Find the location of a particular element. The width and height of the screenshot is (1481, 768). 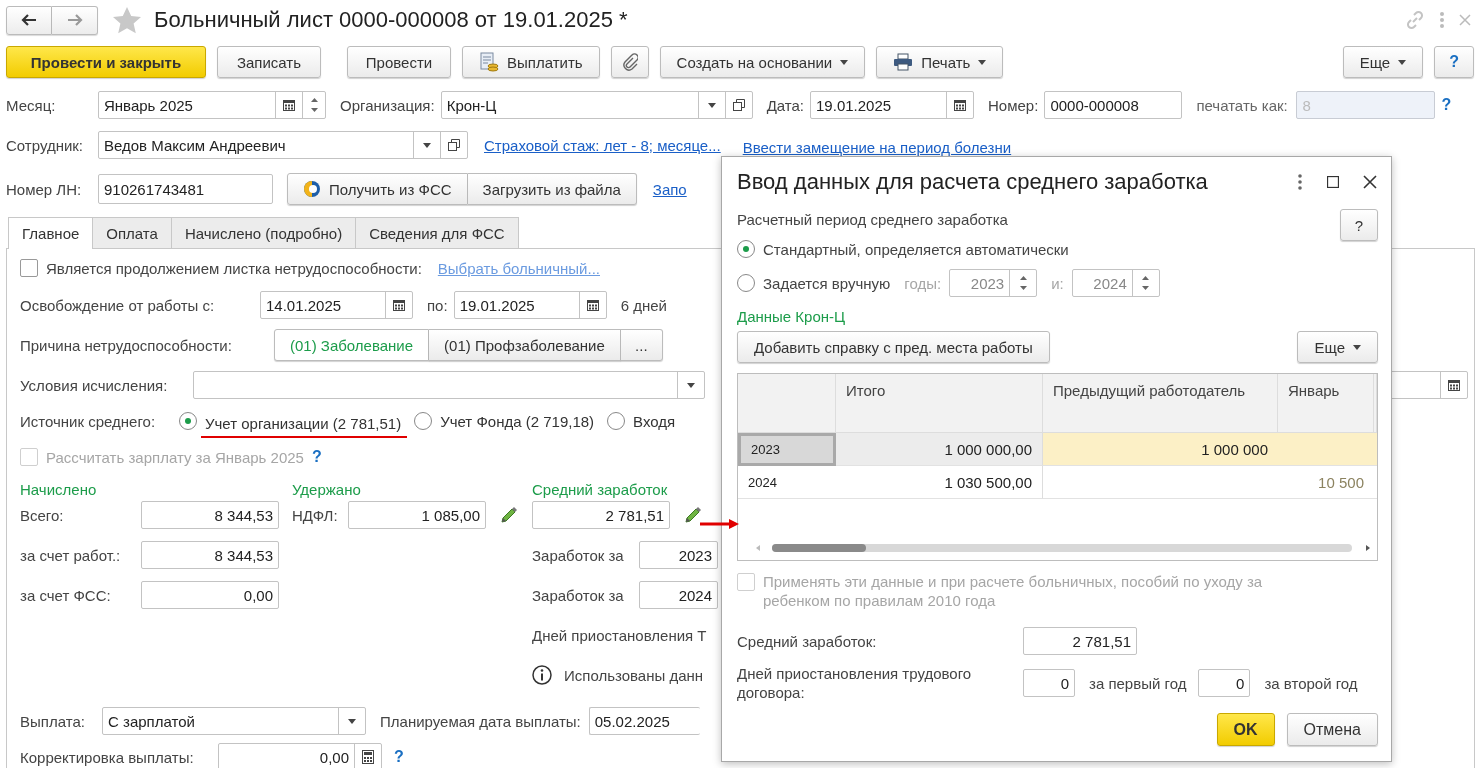

checkbox is located at coordinates (29, 268).